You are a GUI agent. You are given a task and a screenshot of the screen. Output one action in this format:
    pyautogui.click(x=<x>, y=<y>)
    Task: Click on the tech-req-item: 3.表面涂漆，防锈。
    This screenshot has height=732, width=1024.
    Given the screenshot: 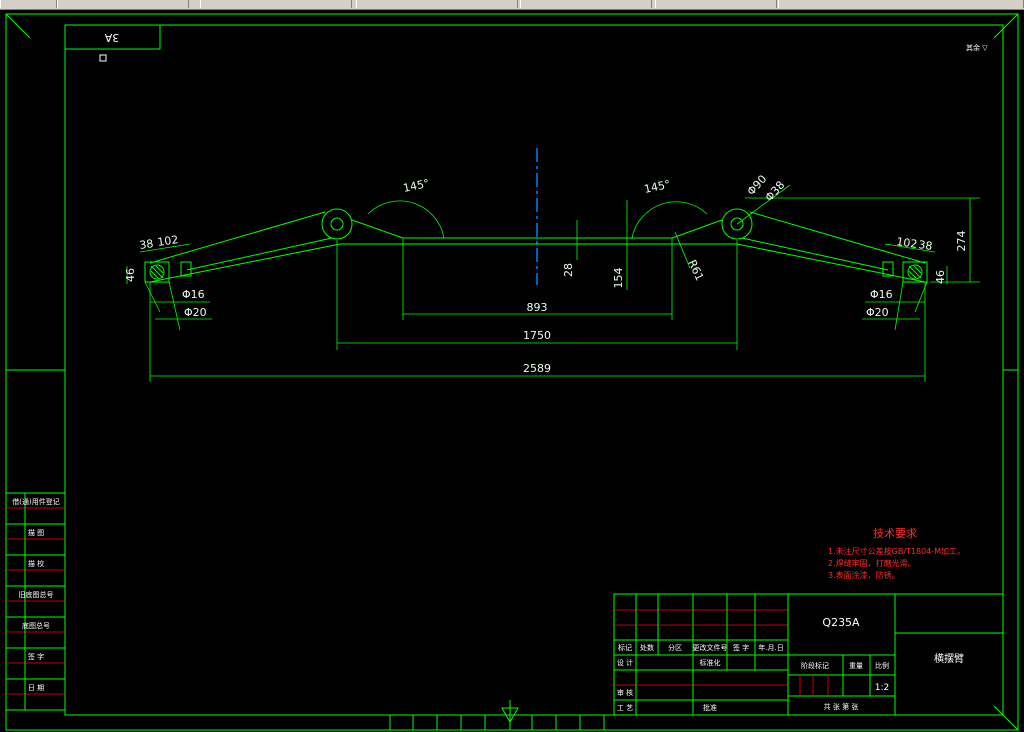 What is the action you would take?
    pyautogui.click(x=864, y=575)
    